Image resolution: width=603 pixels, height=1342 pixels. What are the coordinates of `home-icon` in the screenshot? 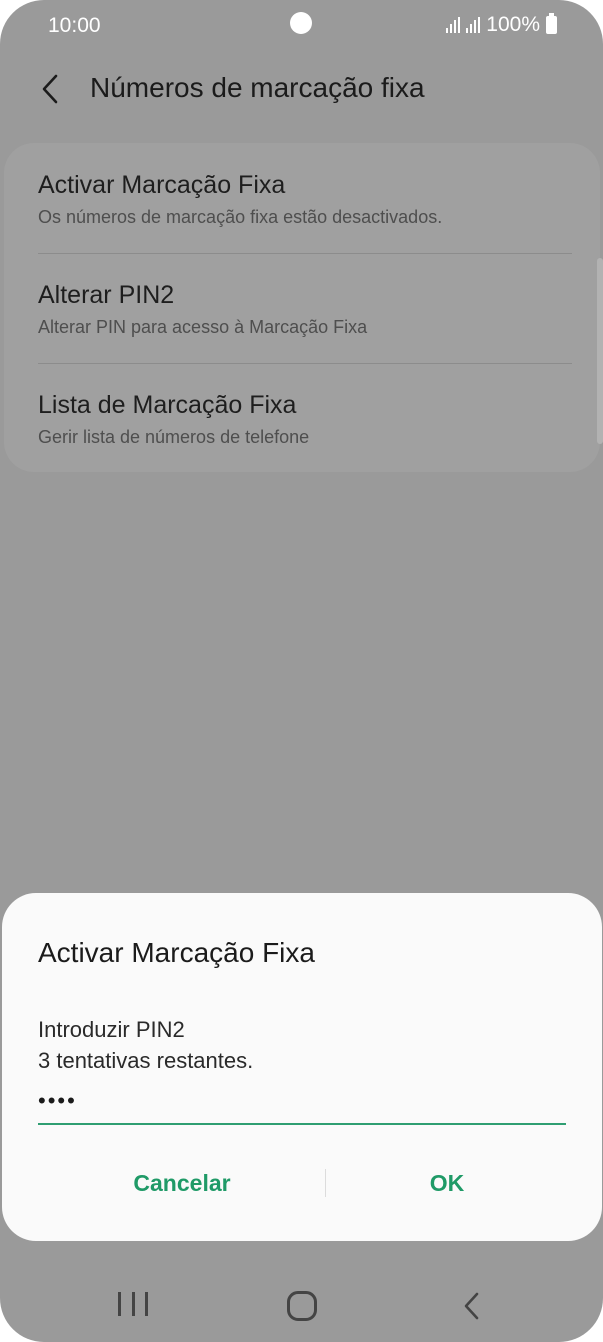 It's located at (302, 1306).